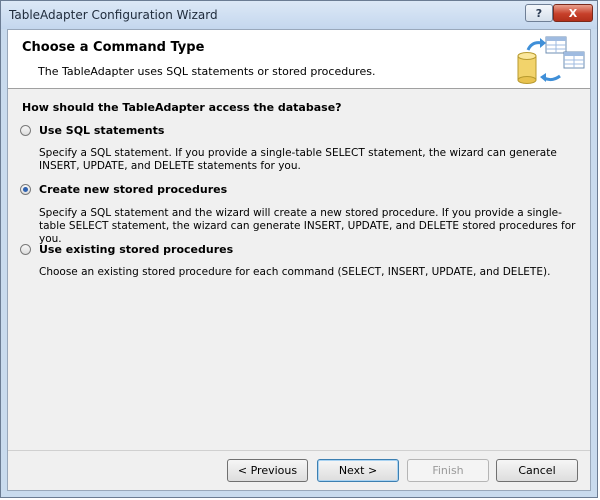 The image size is (600, 500). Describe the element at coordinates (25, 130) in the screenshot. I see `radio-use-sql-statements` at that location.